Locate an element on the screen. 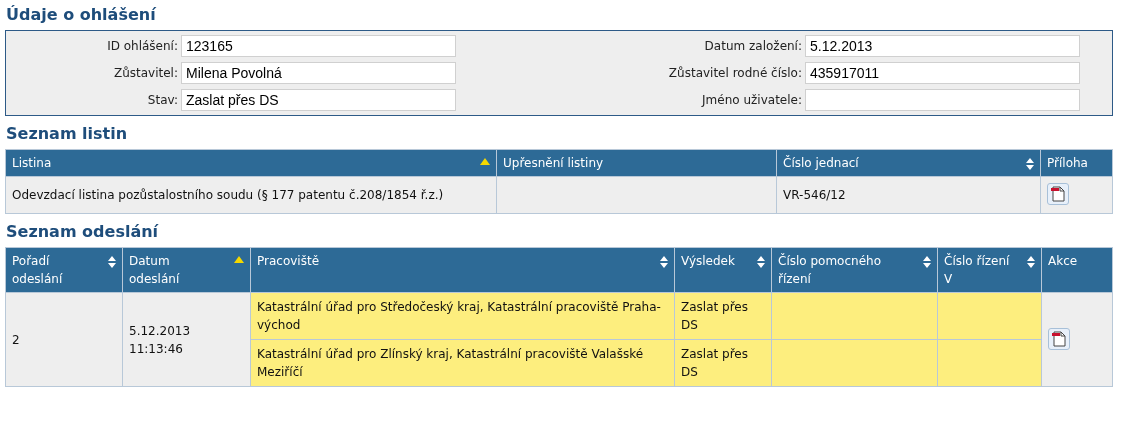  input-field: 435917011 is located at coordinates (942, 73).